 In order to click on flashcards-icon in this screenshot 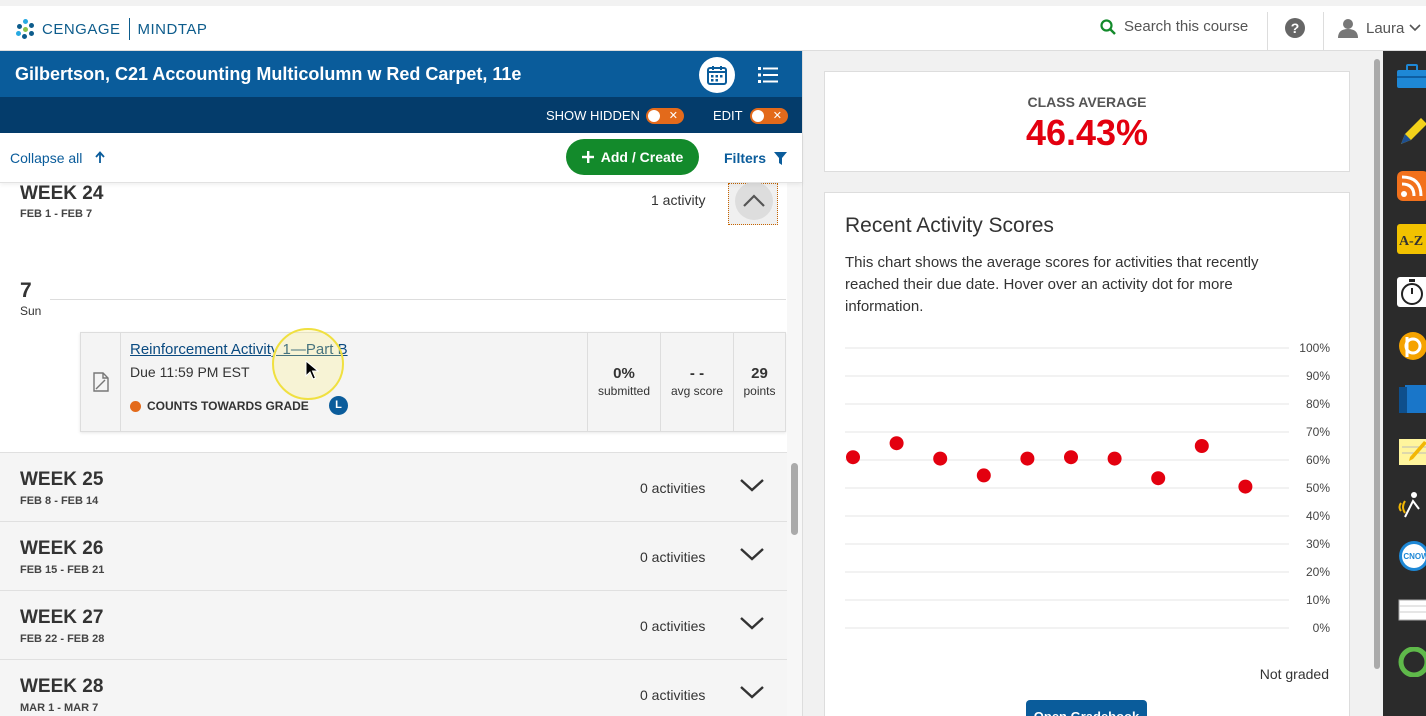, I will do `click(1411, 609)`.